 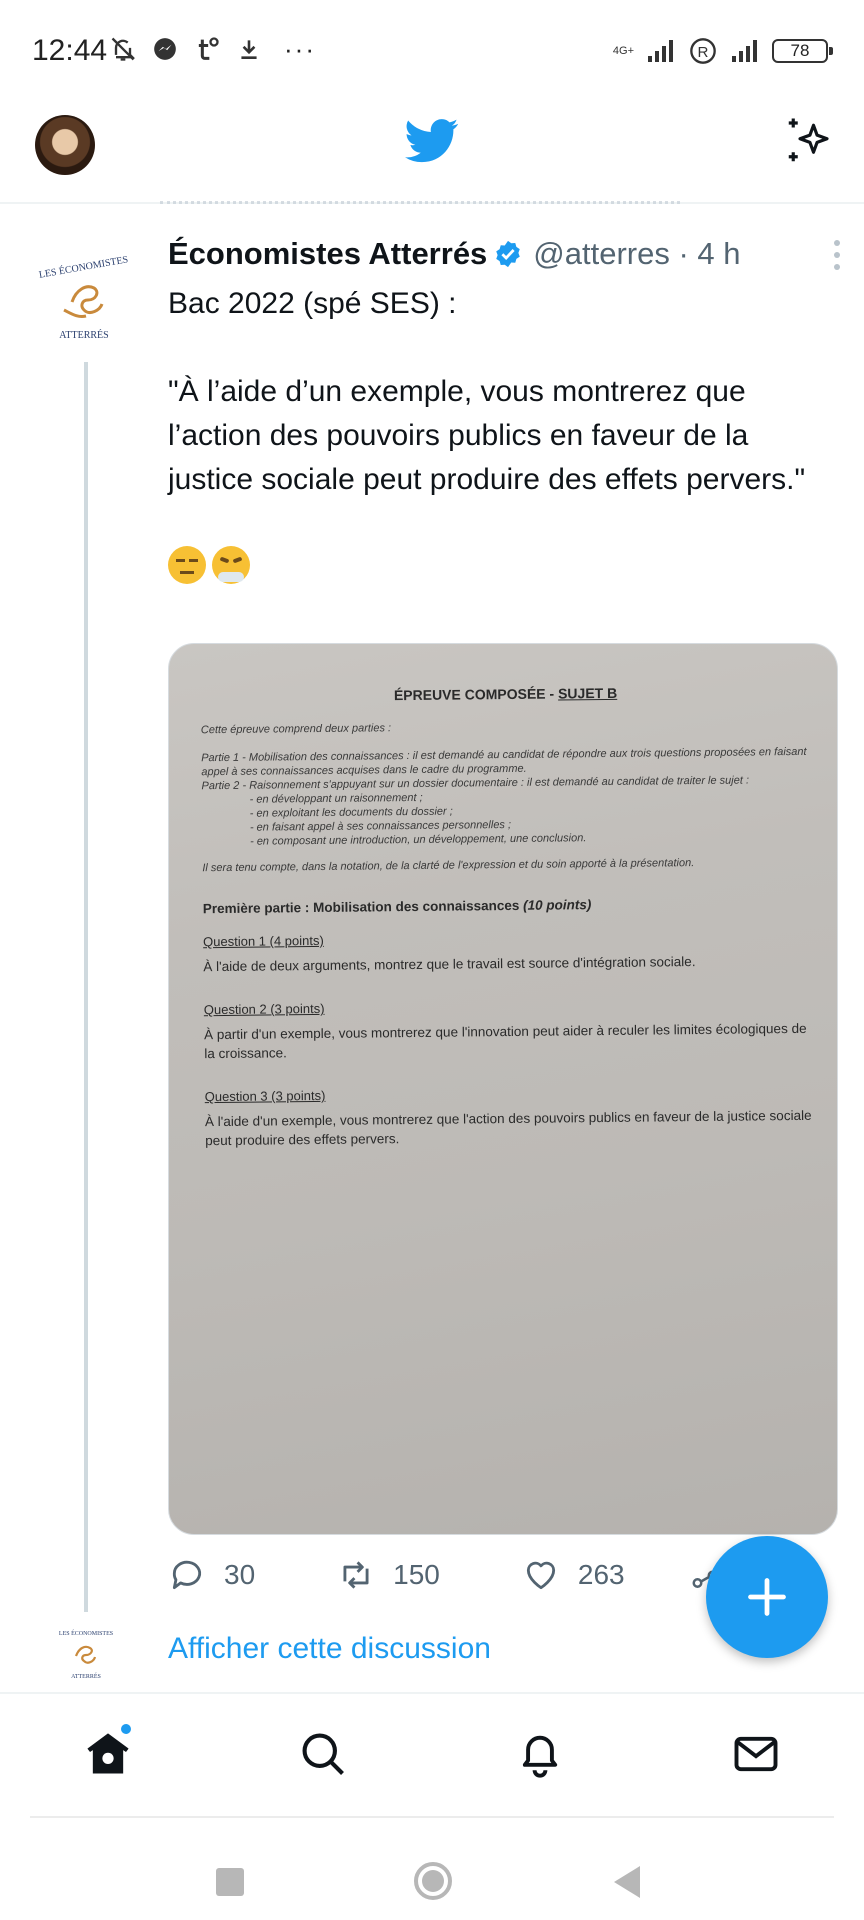 I want to click on plus-icon, so click(x=767, y=1597).